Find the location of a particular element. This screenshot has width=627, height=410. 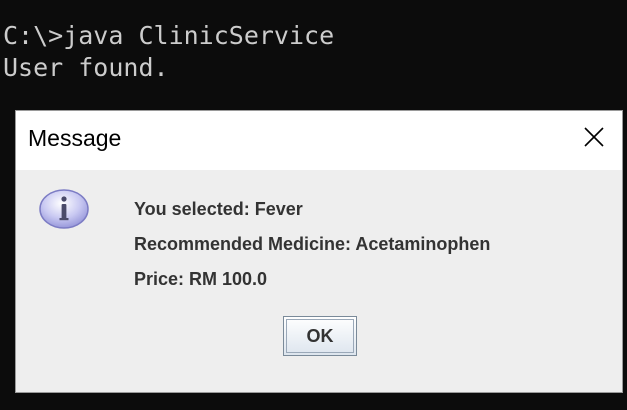

console-line-output: User found. is located at coordinates (86, 67).